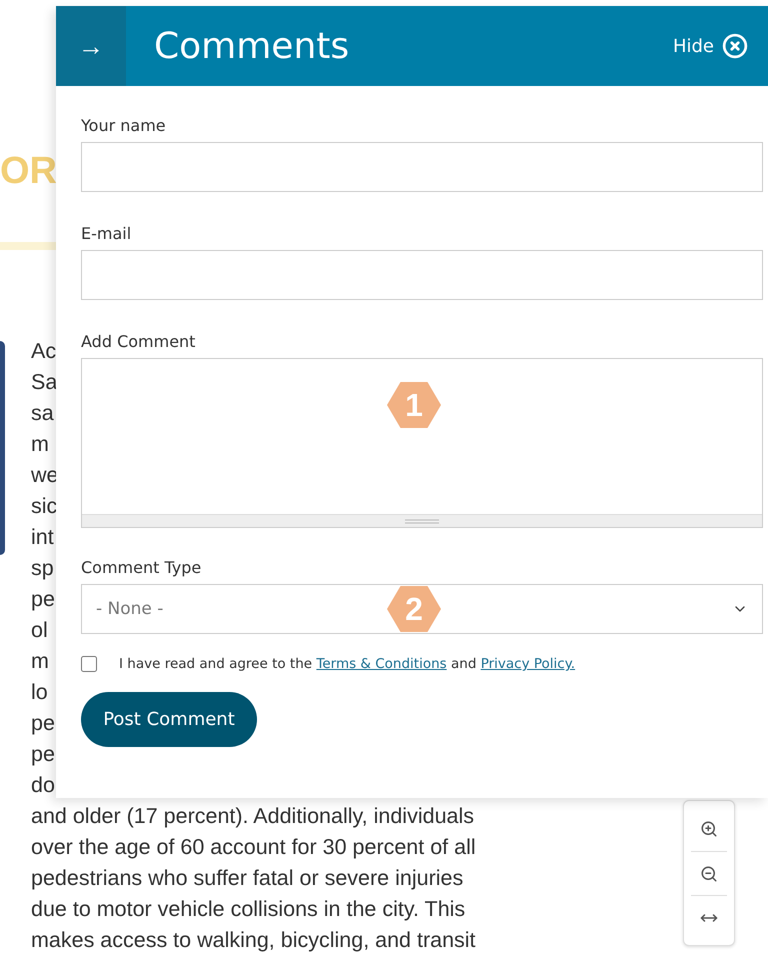 The height and width of the screenshot is (957, 768). I want to click on body-text-line: lo, so click(39, 692).